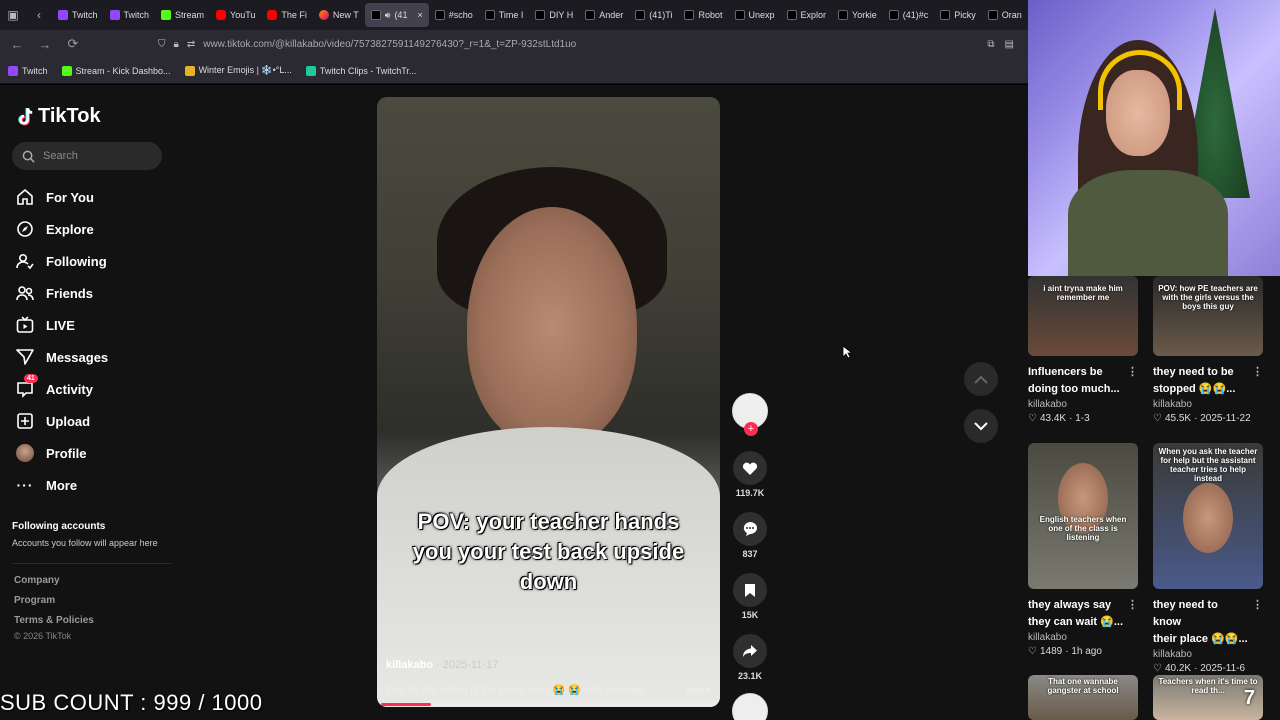 The image size is (1280, 720). Describe the element at coordinates (96, 197) in the screenshot. I see `menu-for-you: For You` at that location.